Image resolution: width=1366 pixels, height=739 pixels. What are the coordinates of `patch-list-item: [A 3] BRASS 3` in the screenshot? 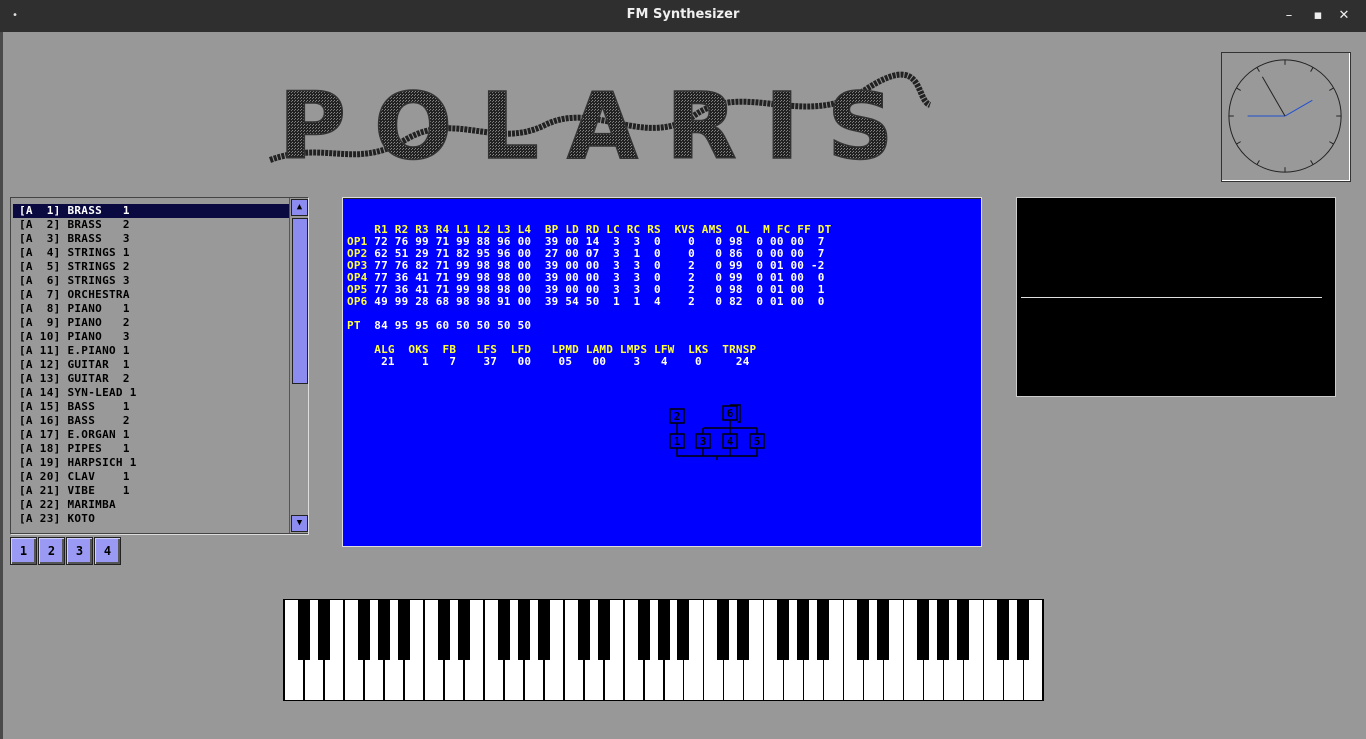 It's located at (151, 239).